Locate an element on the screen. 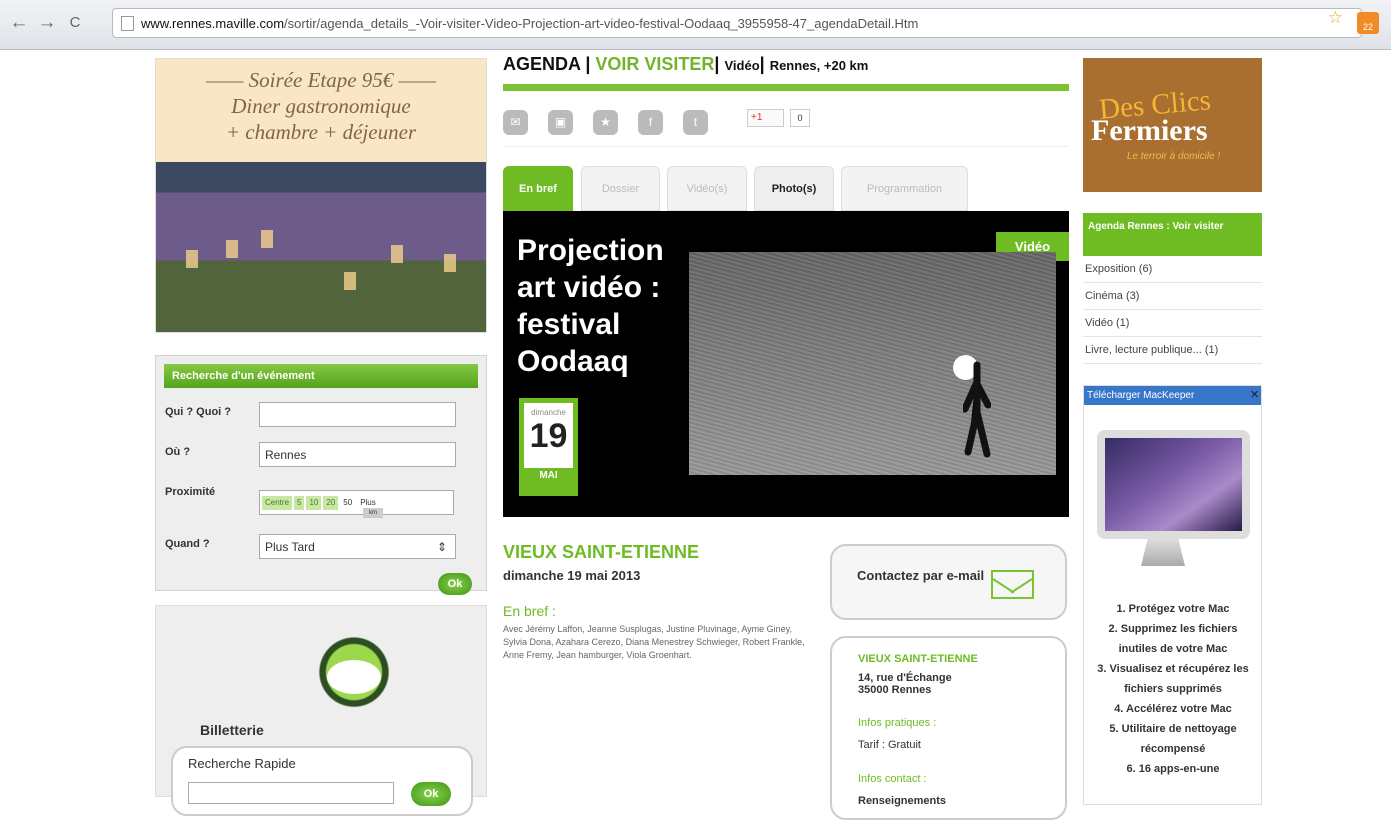 This screenshot has height=820, width=1391. event-search-title: Recherche d'un événement is located at coordinates (321, 376).